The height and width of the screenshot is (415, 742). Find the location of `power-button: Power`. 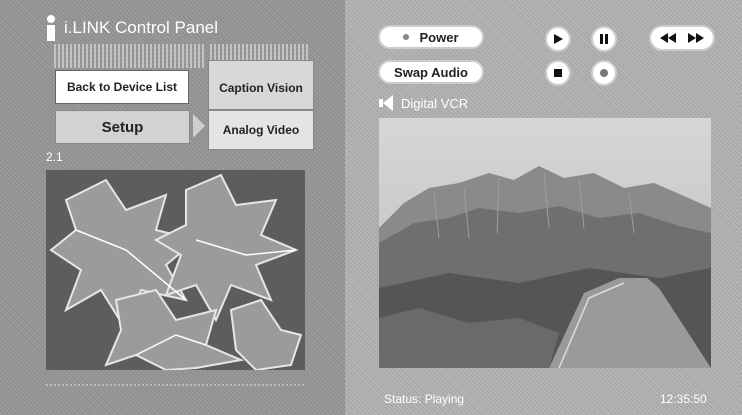

power-button: Power is located at coordinates (431, 37).